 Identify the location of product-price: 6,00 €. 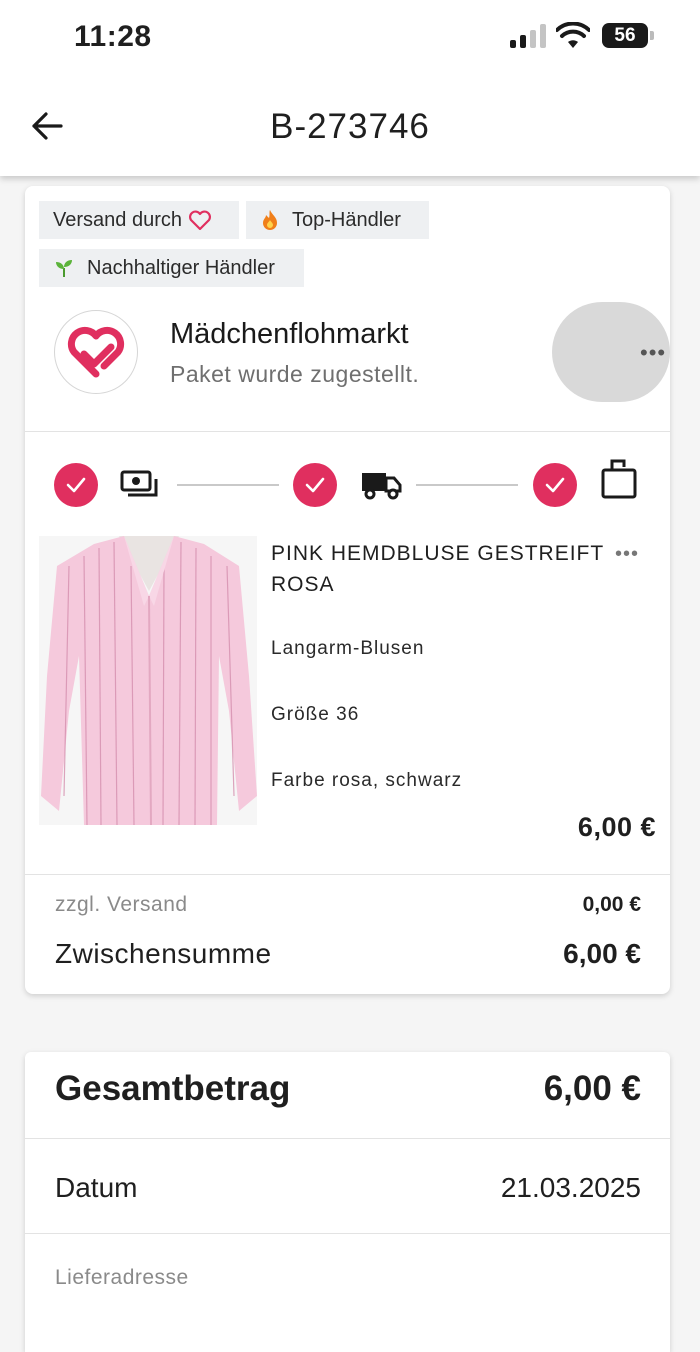
(616, 827).